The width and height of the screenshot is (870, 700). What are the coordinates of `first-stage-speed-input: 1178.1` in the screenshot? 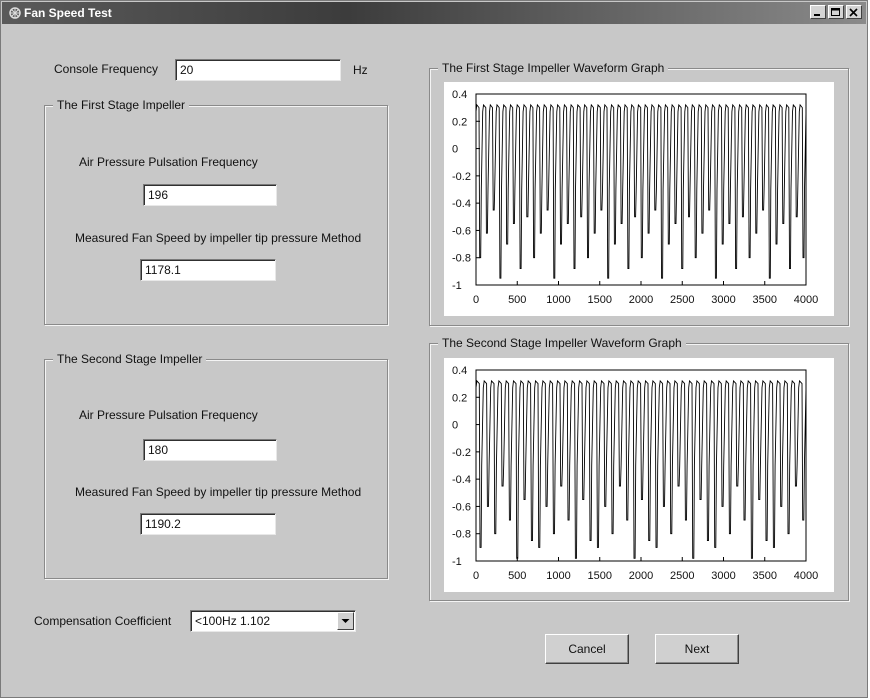 It's located at (208, 270).